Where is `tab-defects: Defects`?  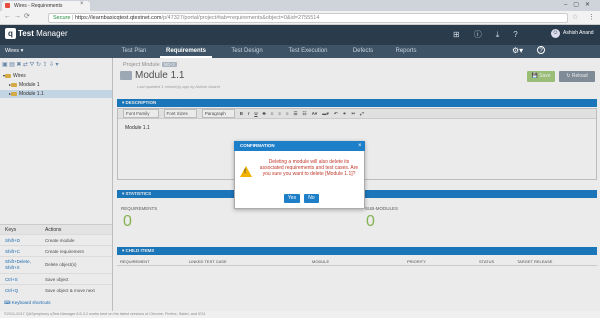
tab-defects: Defects is located at coordinates (363, 51).